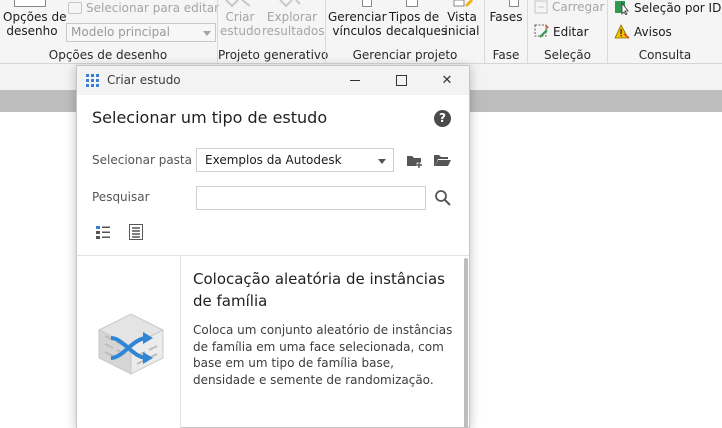  Describe the element at coordinates (32, 31) in the screenshot. I see `drawing-options-line2: desenho` at that location.